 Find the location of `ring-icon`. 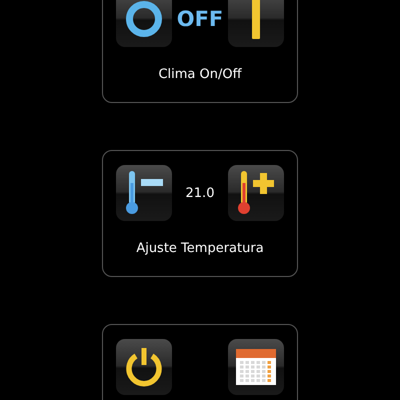

ring-icon is located at coordinates (144, 19).